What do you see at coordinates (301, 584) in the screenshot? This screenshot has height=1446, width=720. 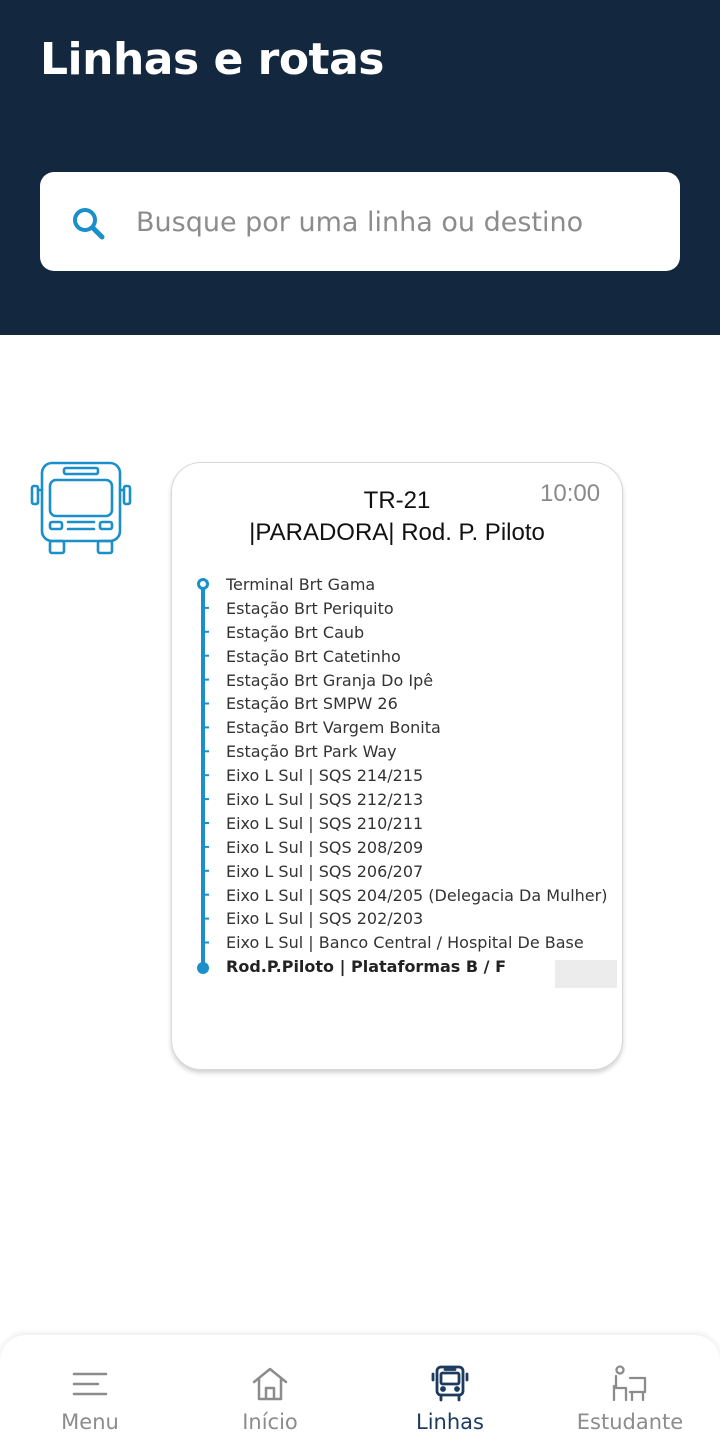 I see `stop-item: Terminal Brt Gama` at bounding box center [301, 584].